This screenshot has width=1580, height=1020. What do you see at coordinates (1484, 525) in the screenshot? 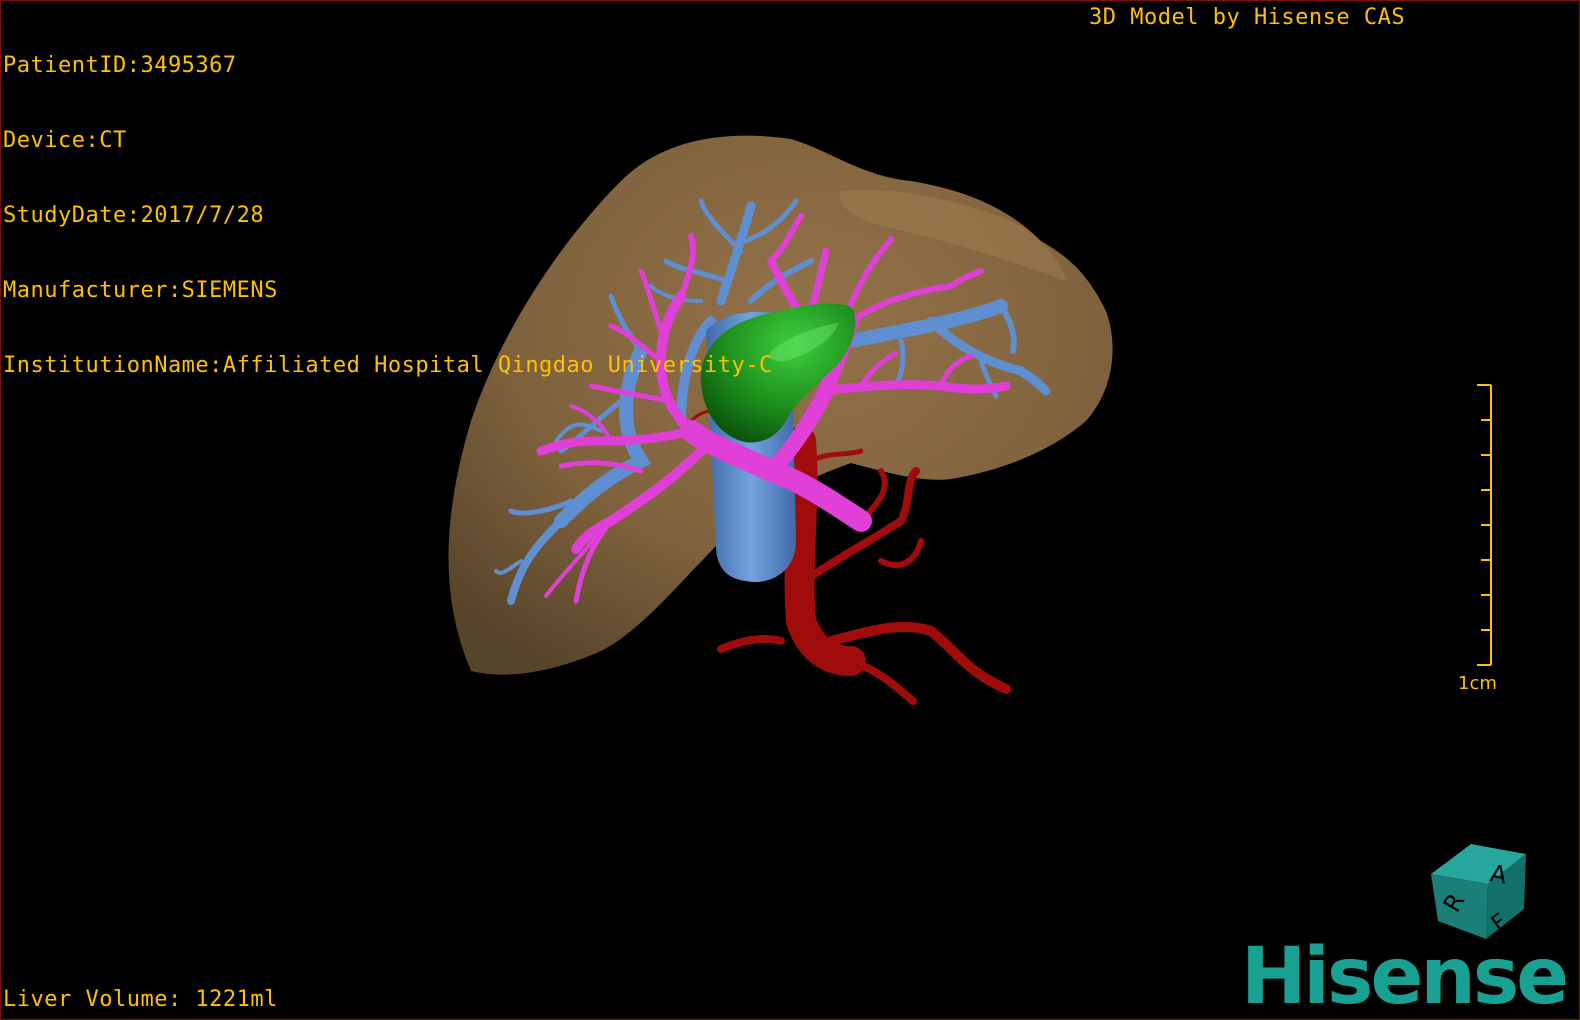
I see `scale-bar` at bounding box center [1484, 525].